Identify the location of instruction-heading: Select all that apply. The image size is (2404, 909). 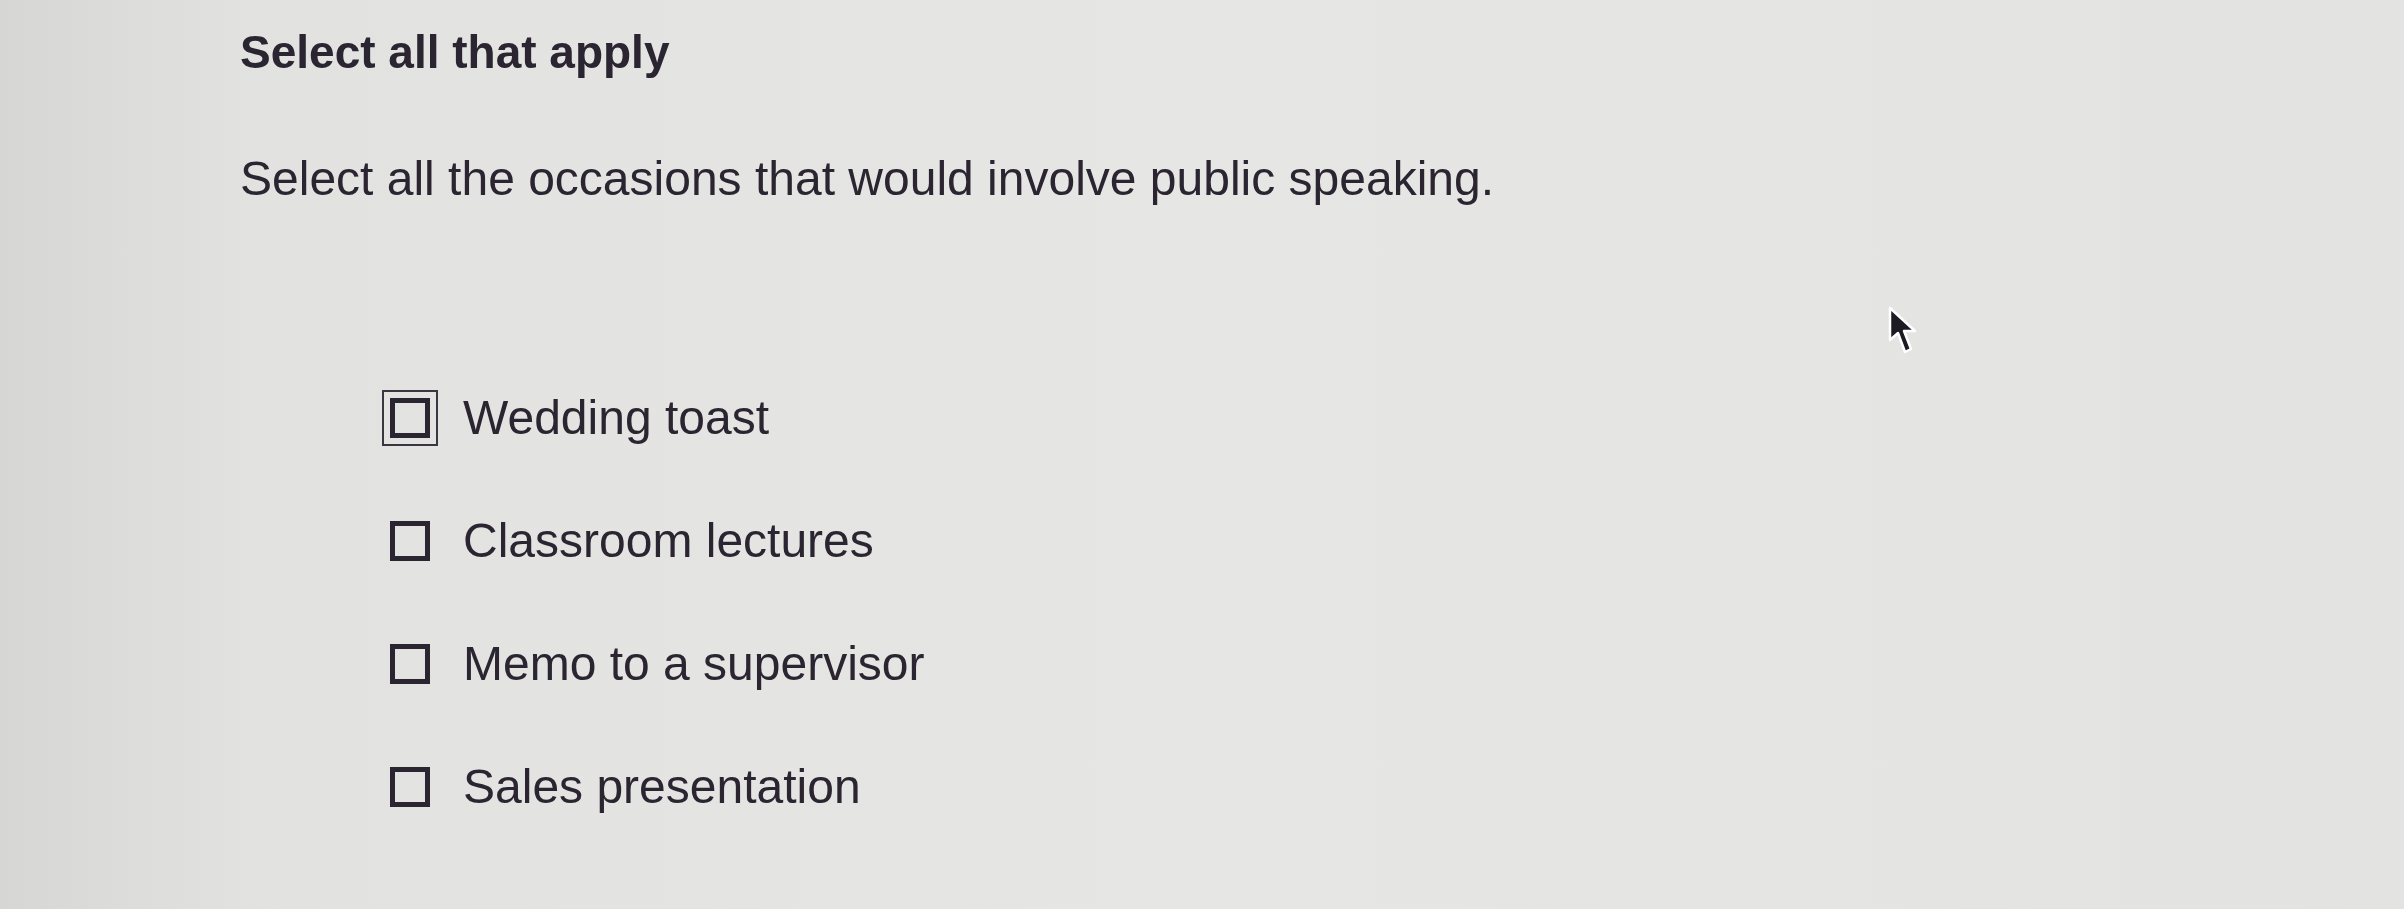
(455, 52).